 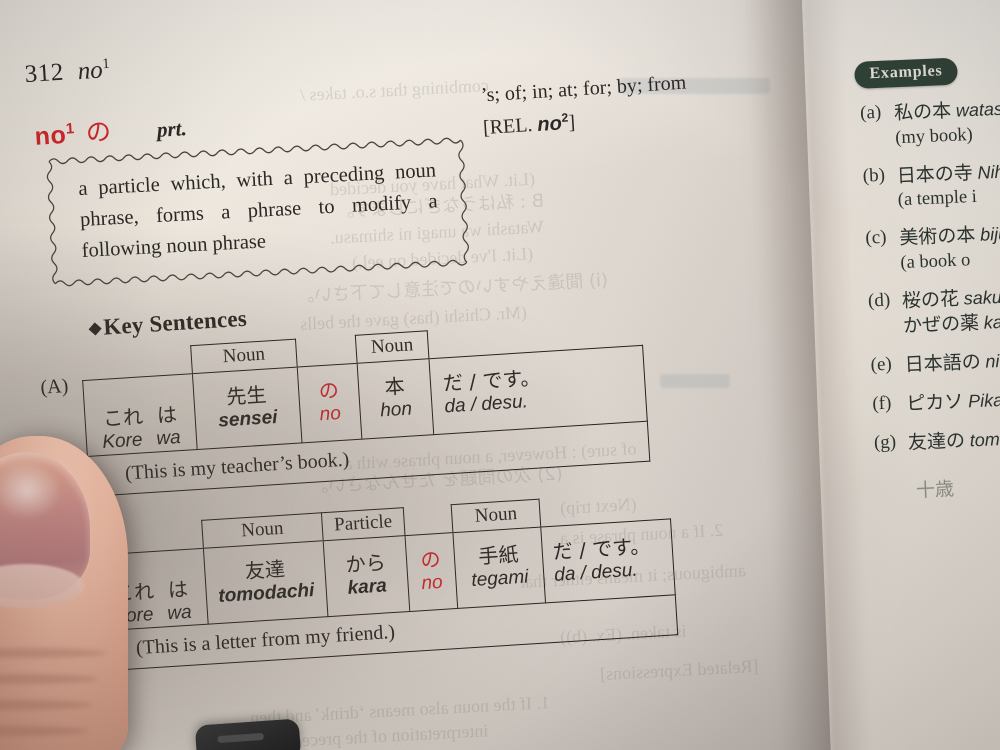 I want to click on examples-badge: Examples, so click(x=906, y=73).